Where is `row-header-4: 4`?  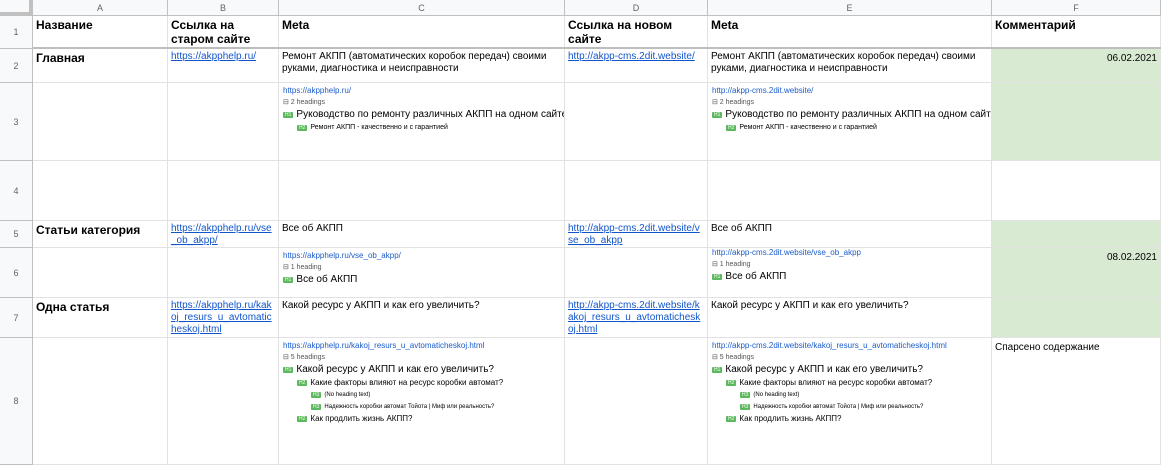
row-header-4: 4 is located at coordinates (16, 191).